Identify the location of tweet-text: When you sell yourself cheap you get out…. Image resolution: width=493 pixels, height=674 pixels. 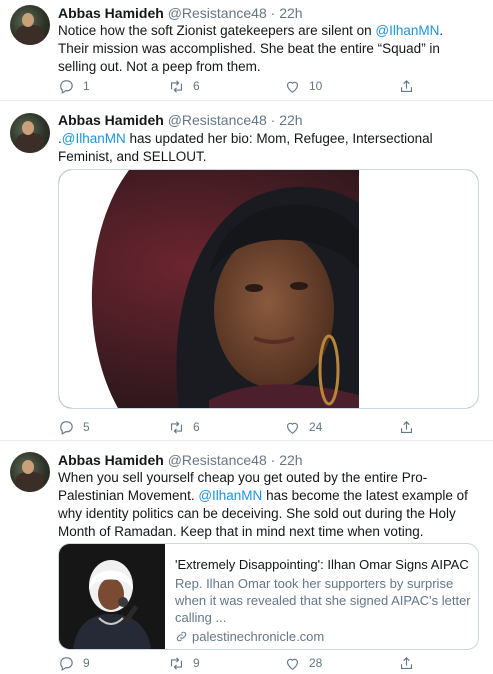
(263, 505).